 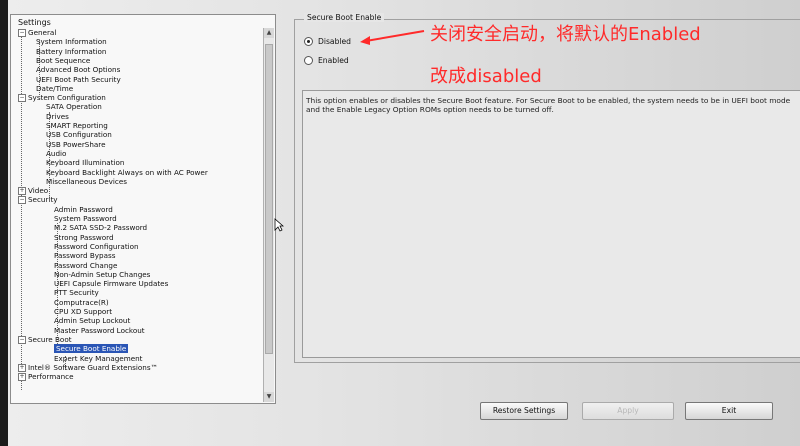 I want to click on tree-item-label: Audio, so click(x=56, y=153).